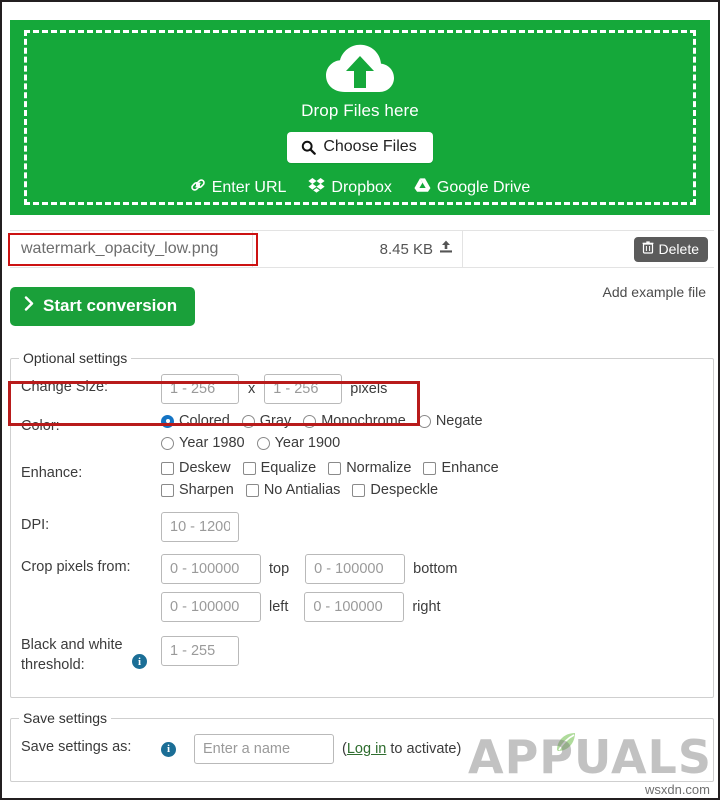 The image size is (720, 800). Describe the element at coordinates (252, 389) in the screenshot. I see `change-size-separator: x` at that location.